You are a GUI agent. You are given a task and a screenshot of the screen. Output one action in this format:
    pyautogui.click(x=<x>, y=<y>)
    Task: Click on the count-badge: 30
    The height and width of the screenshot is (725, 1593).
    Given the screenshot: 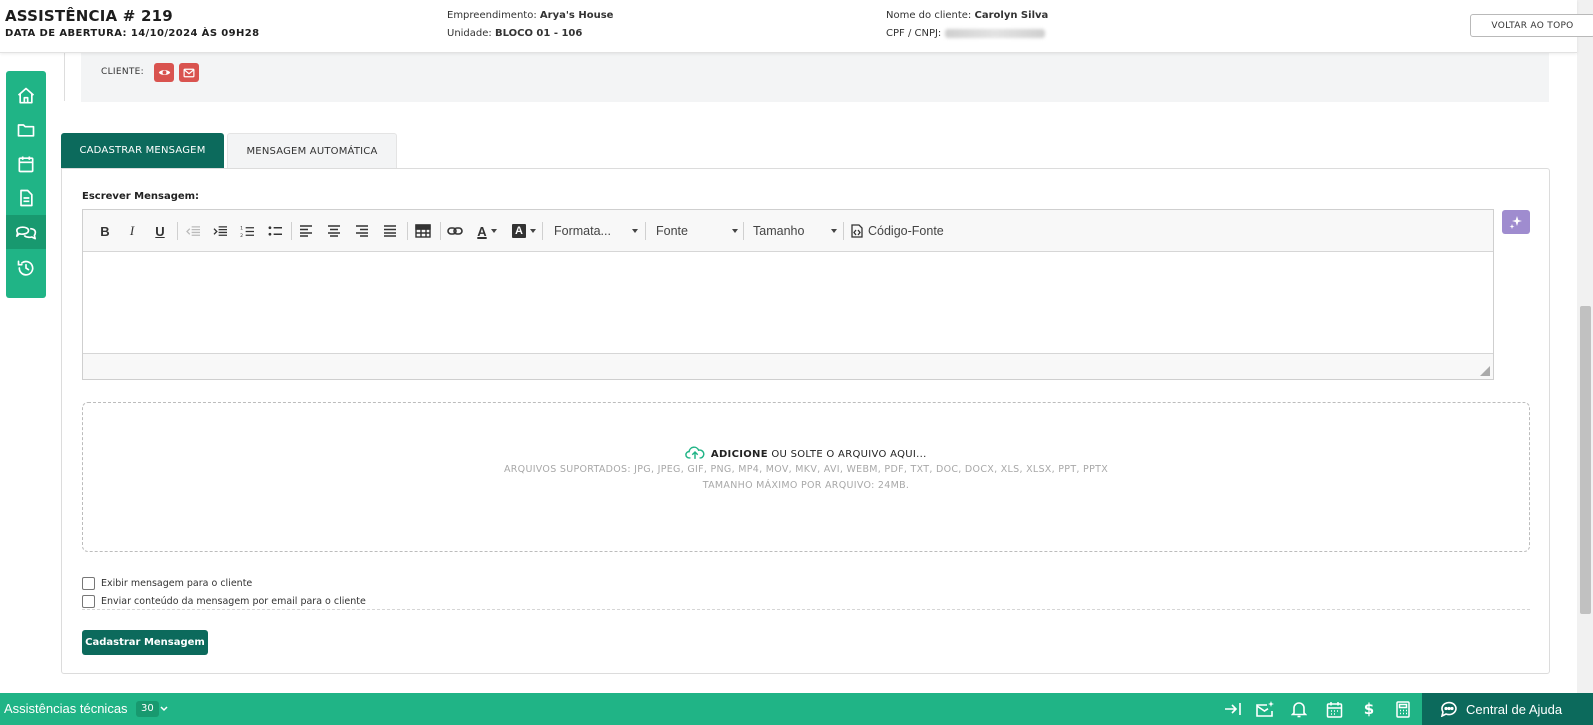 What is the action you would take?
    pyautogui.click(x=147, y=709)
    